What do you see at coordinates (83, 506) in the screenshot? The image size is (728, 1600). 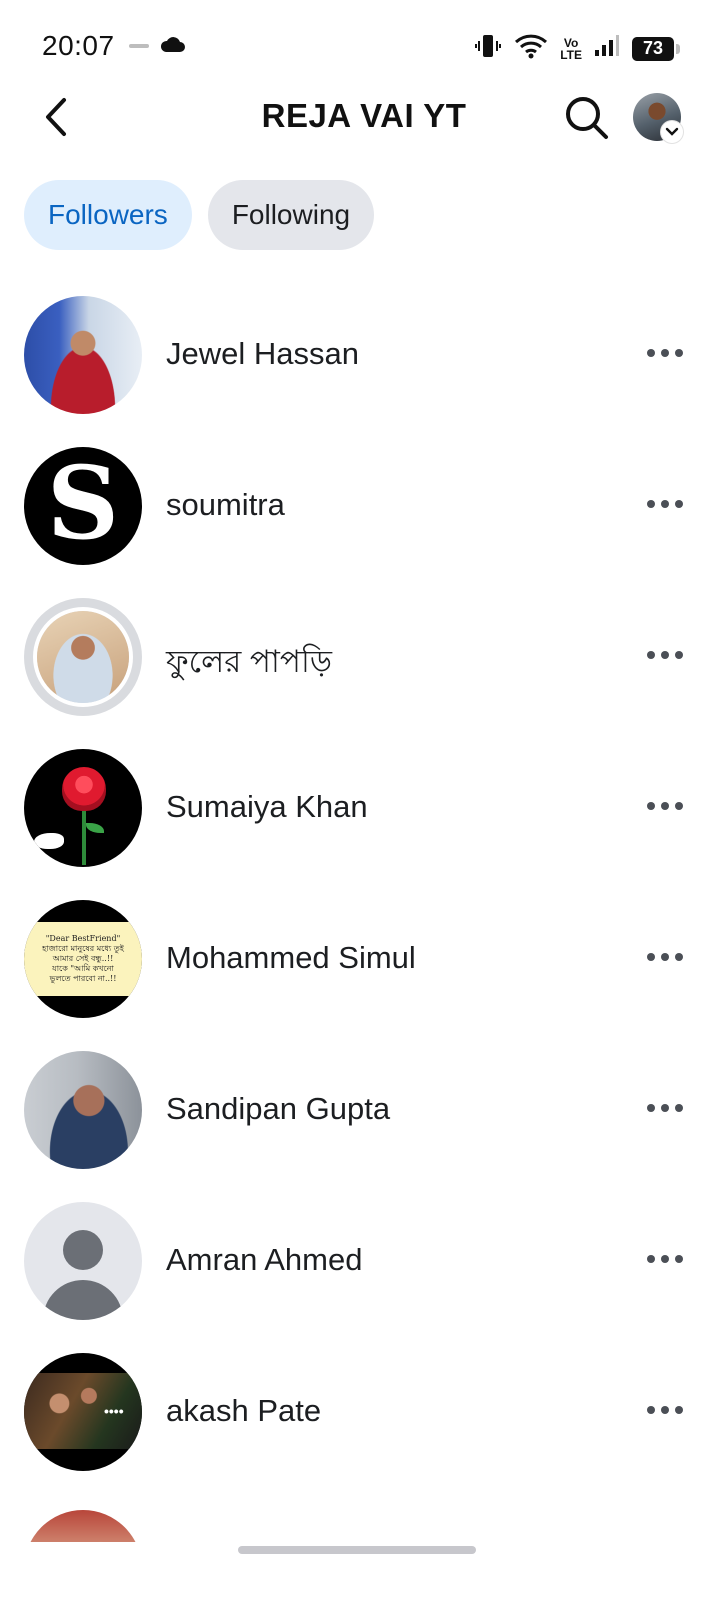 I see `avatar: S` at bounding box center [83, 506].